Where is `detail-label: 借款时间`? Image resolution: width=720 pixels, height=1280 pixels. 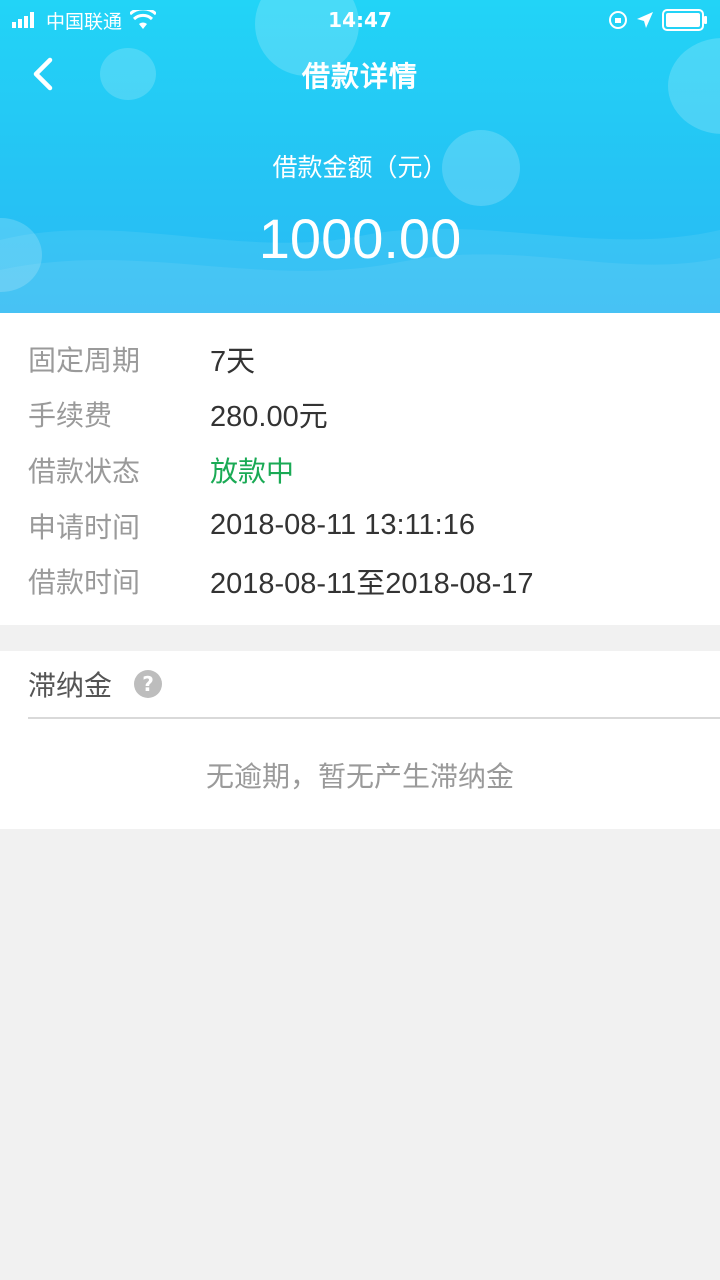 detail-label: 借款时间 is located at coordinates (84, 583).